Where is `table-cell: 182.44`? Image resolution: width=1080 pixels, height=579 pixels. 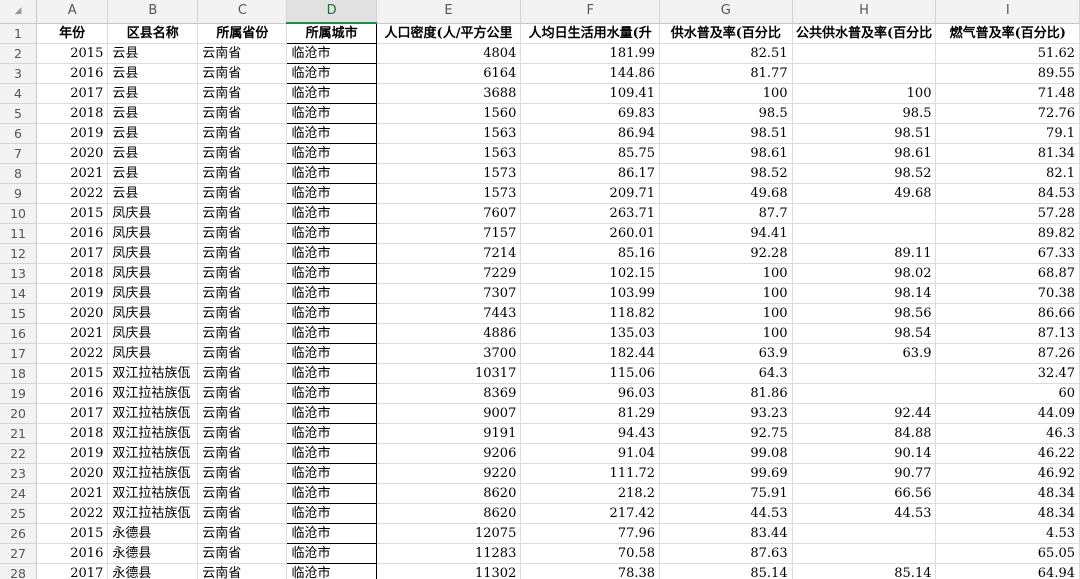
table-cell: 182.44 is located at coordinates (590, 353).